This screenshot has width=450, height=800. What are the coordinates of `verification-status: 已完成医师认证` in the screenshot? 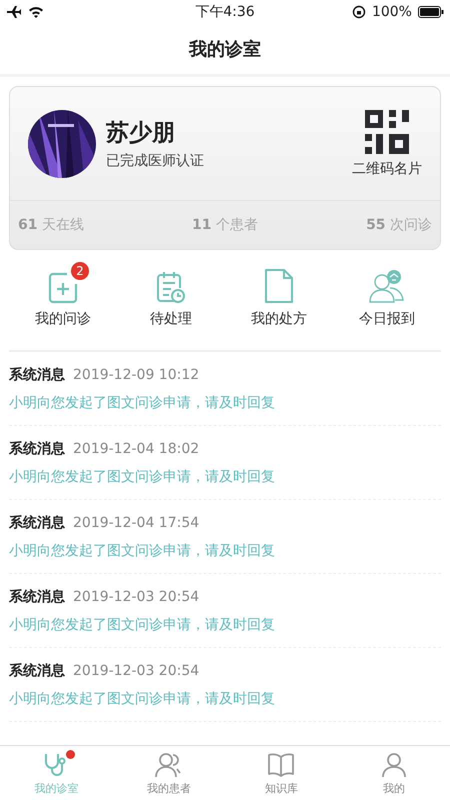 It's located at (155, 161).